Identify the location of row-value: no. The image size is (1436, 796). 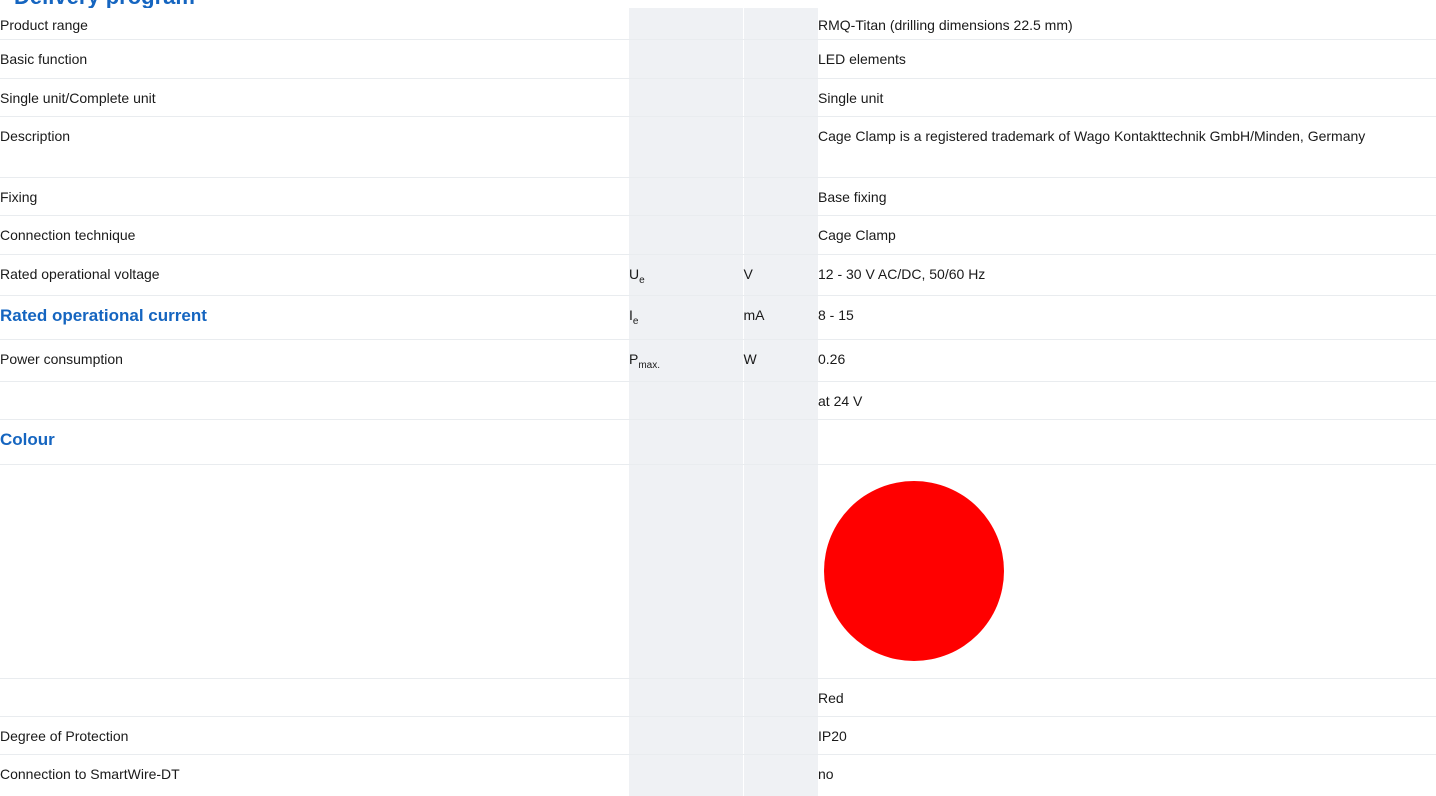
(826, 773).